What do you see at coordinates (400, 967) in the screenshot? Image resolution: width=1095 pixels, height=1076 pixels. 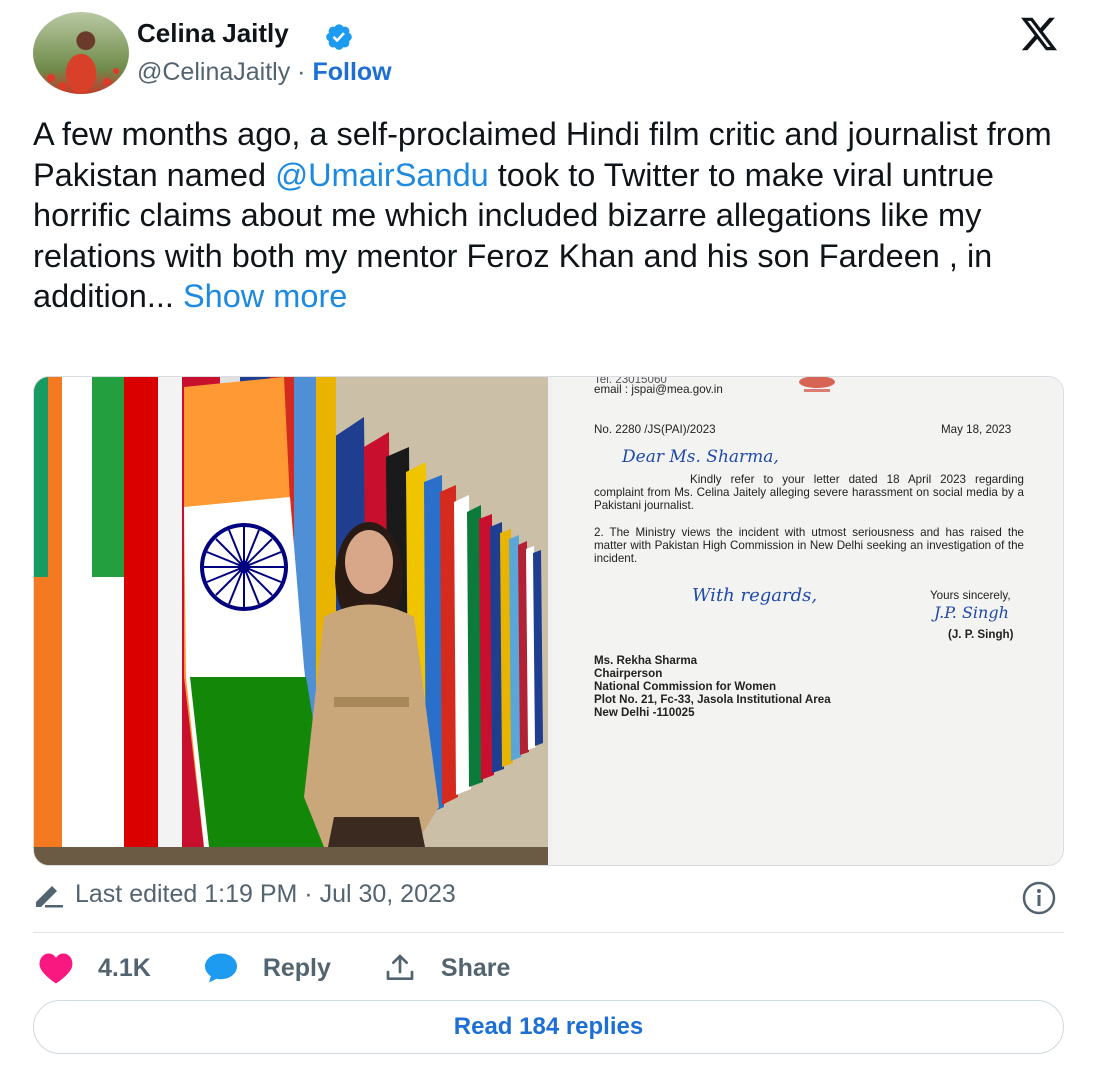 I see `share-upload-icon` at bounding box center [400, 967].